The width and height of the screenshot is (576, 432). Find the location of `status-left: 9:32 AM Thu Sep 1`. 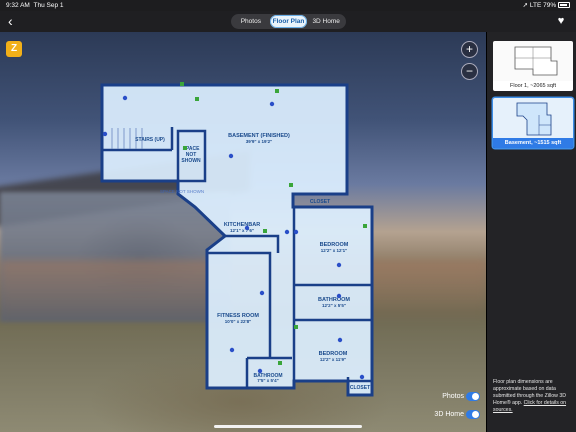

status-left: 9:32 AM Thu Sep 1 is located at coordinates (34, 5).